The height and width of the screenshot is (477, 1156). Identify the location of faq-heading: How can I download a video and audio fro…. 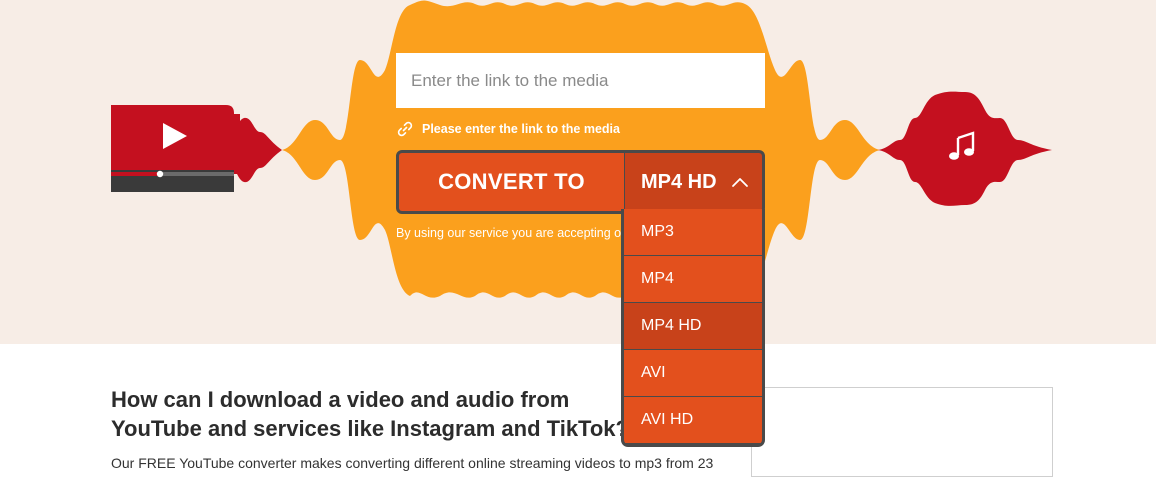
(370, 414).